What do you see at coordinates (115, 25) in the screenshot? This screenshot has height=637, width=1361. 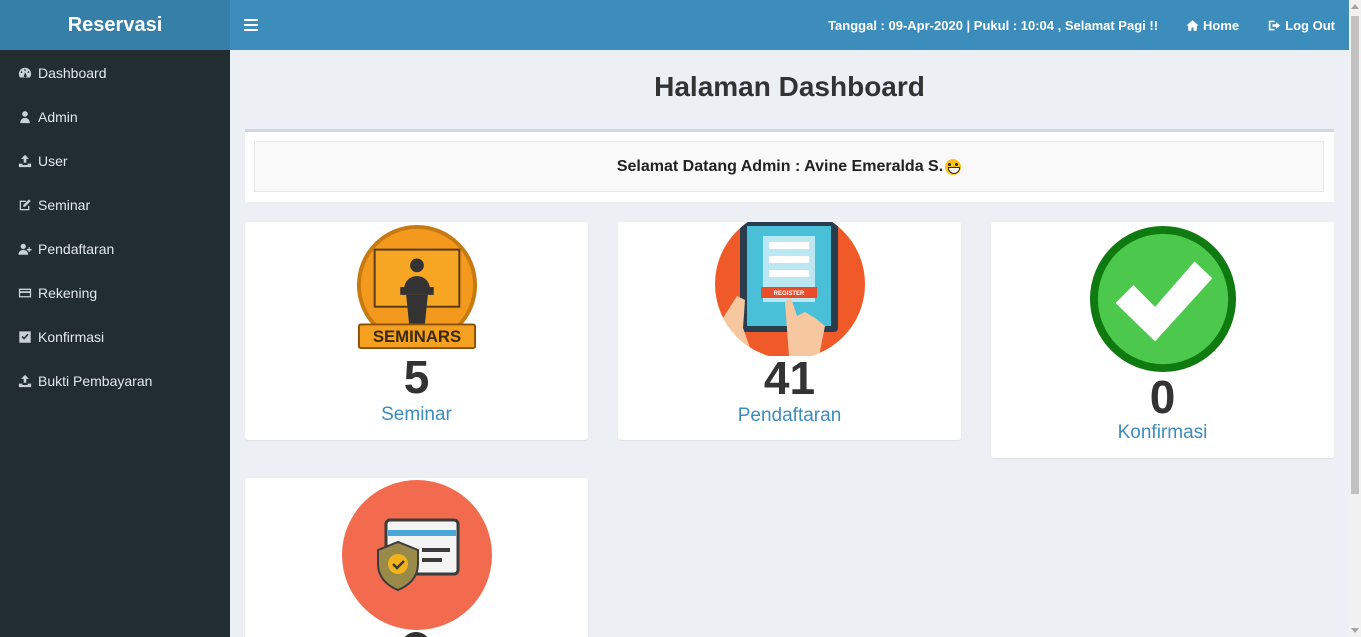 I see `brand-logo: Reservasi` at bounding box center [115, 25].